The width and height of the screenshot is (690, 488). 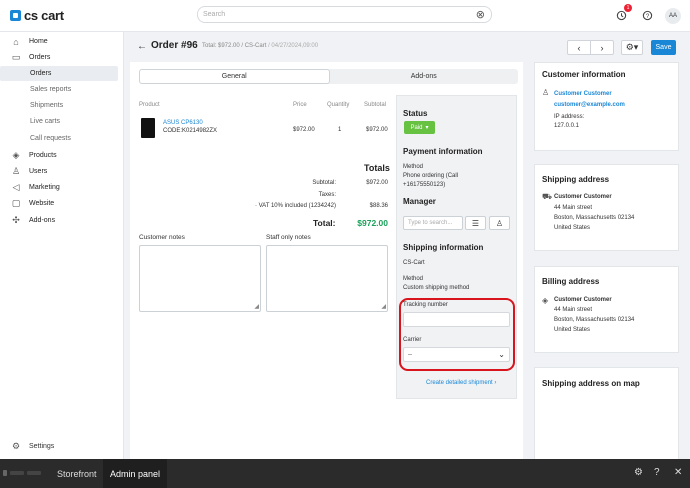 What do you see at coordinates (576, 179) in the screenshot?
I see `shipping-address-heading: Shipping address` at bounding box center [576, 179].